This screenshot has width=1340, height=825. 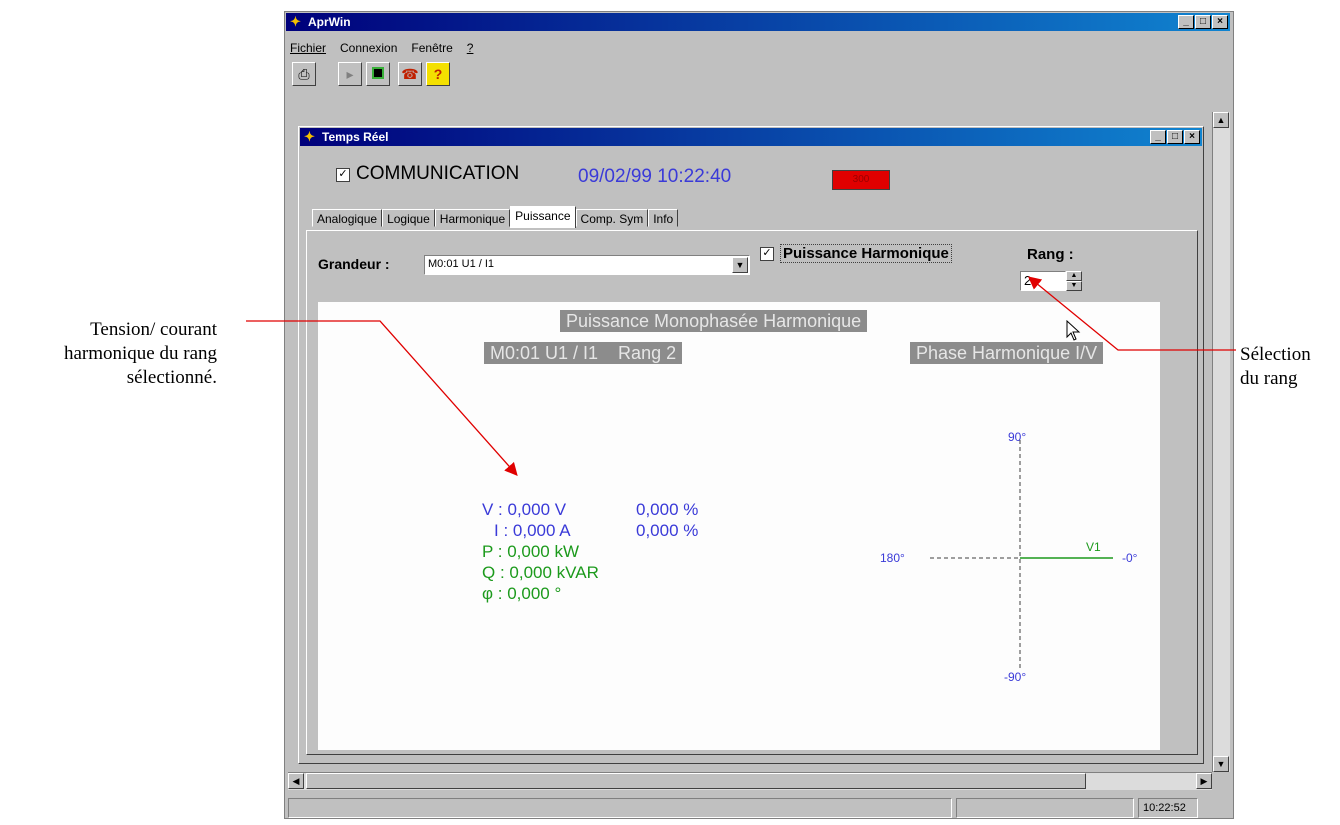 I want to click on horizontal-scrollbar: ◀ ▶, so click(x=750, y=781).